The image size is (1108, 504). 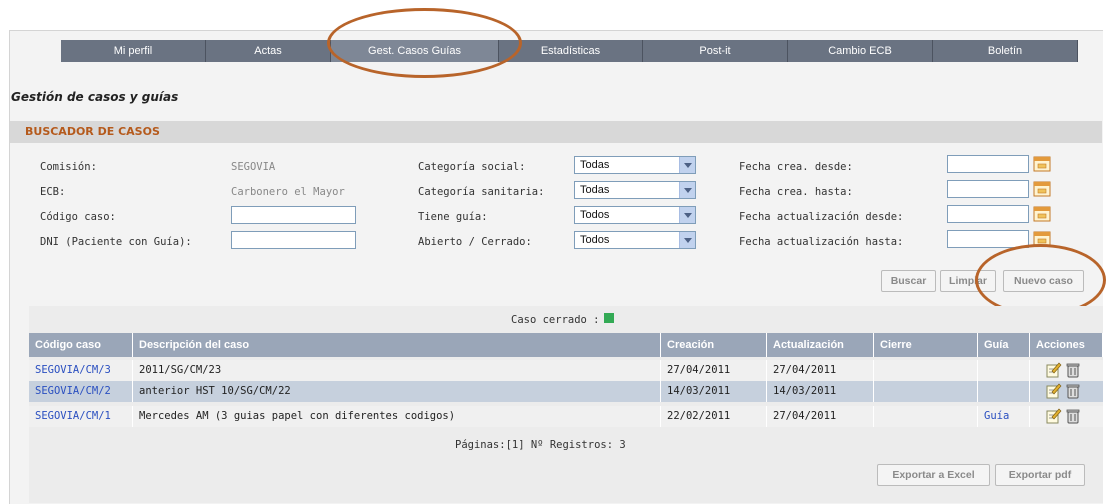 What do you see at coordinates (595, 215) in the screenshot?
I see `tiene-guia-value: Todos` at bounding box center [595, 215].